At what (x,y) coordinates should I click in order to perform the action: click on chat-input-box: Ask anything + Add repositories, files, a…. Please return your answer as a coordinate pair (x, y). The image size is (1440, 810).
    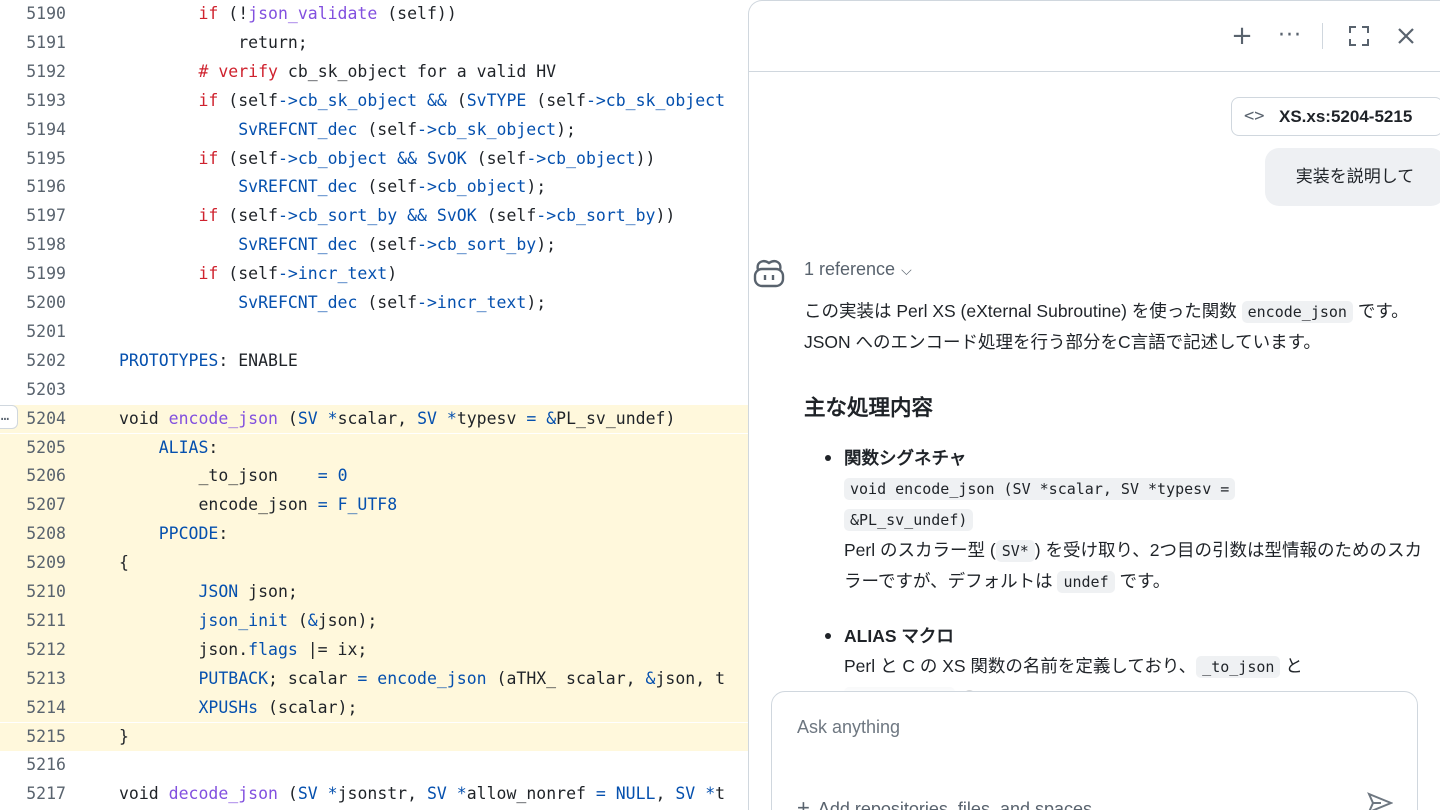
    Looking at the image, I should click on (1094, 750).